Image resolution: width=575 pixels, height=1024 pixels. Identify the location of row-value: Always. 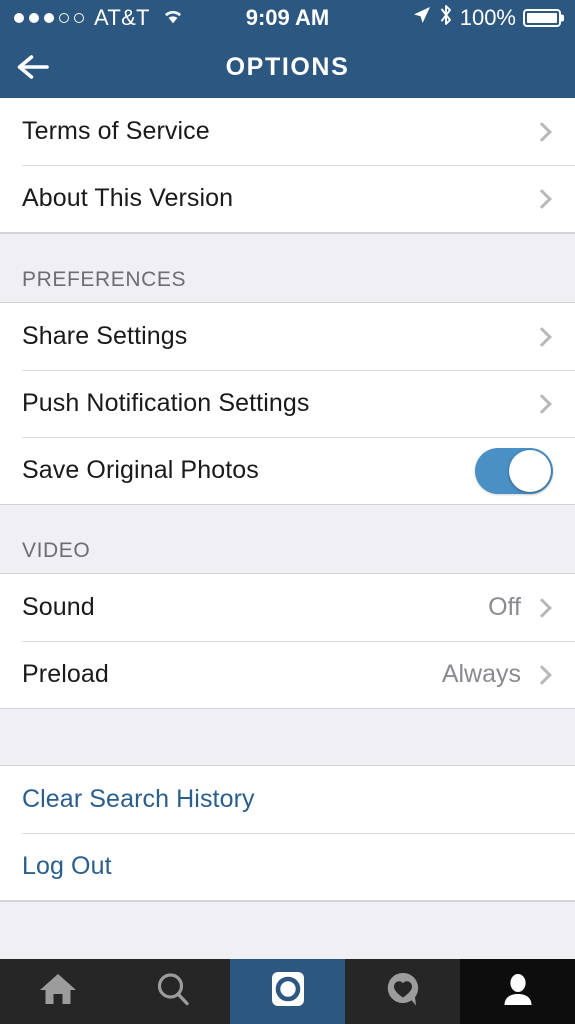
(481, 674).